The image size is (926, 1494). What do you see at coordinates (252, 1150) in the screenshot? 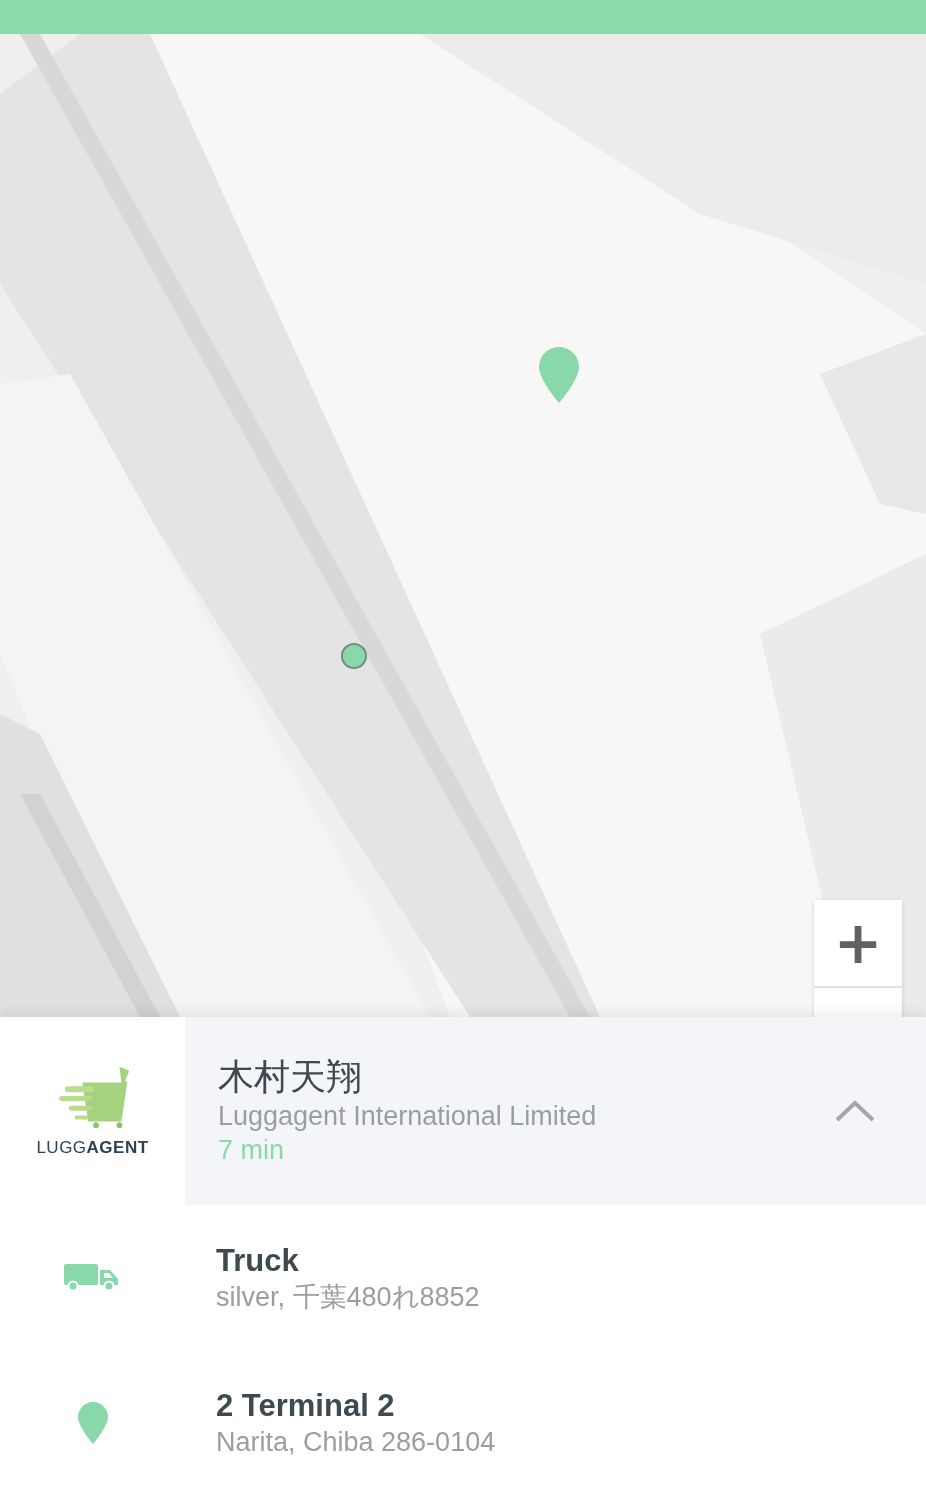
I see `eta-time: 7 min` at bounding box center [252, 1150].